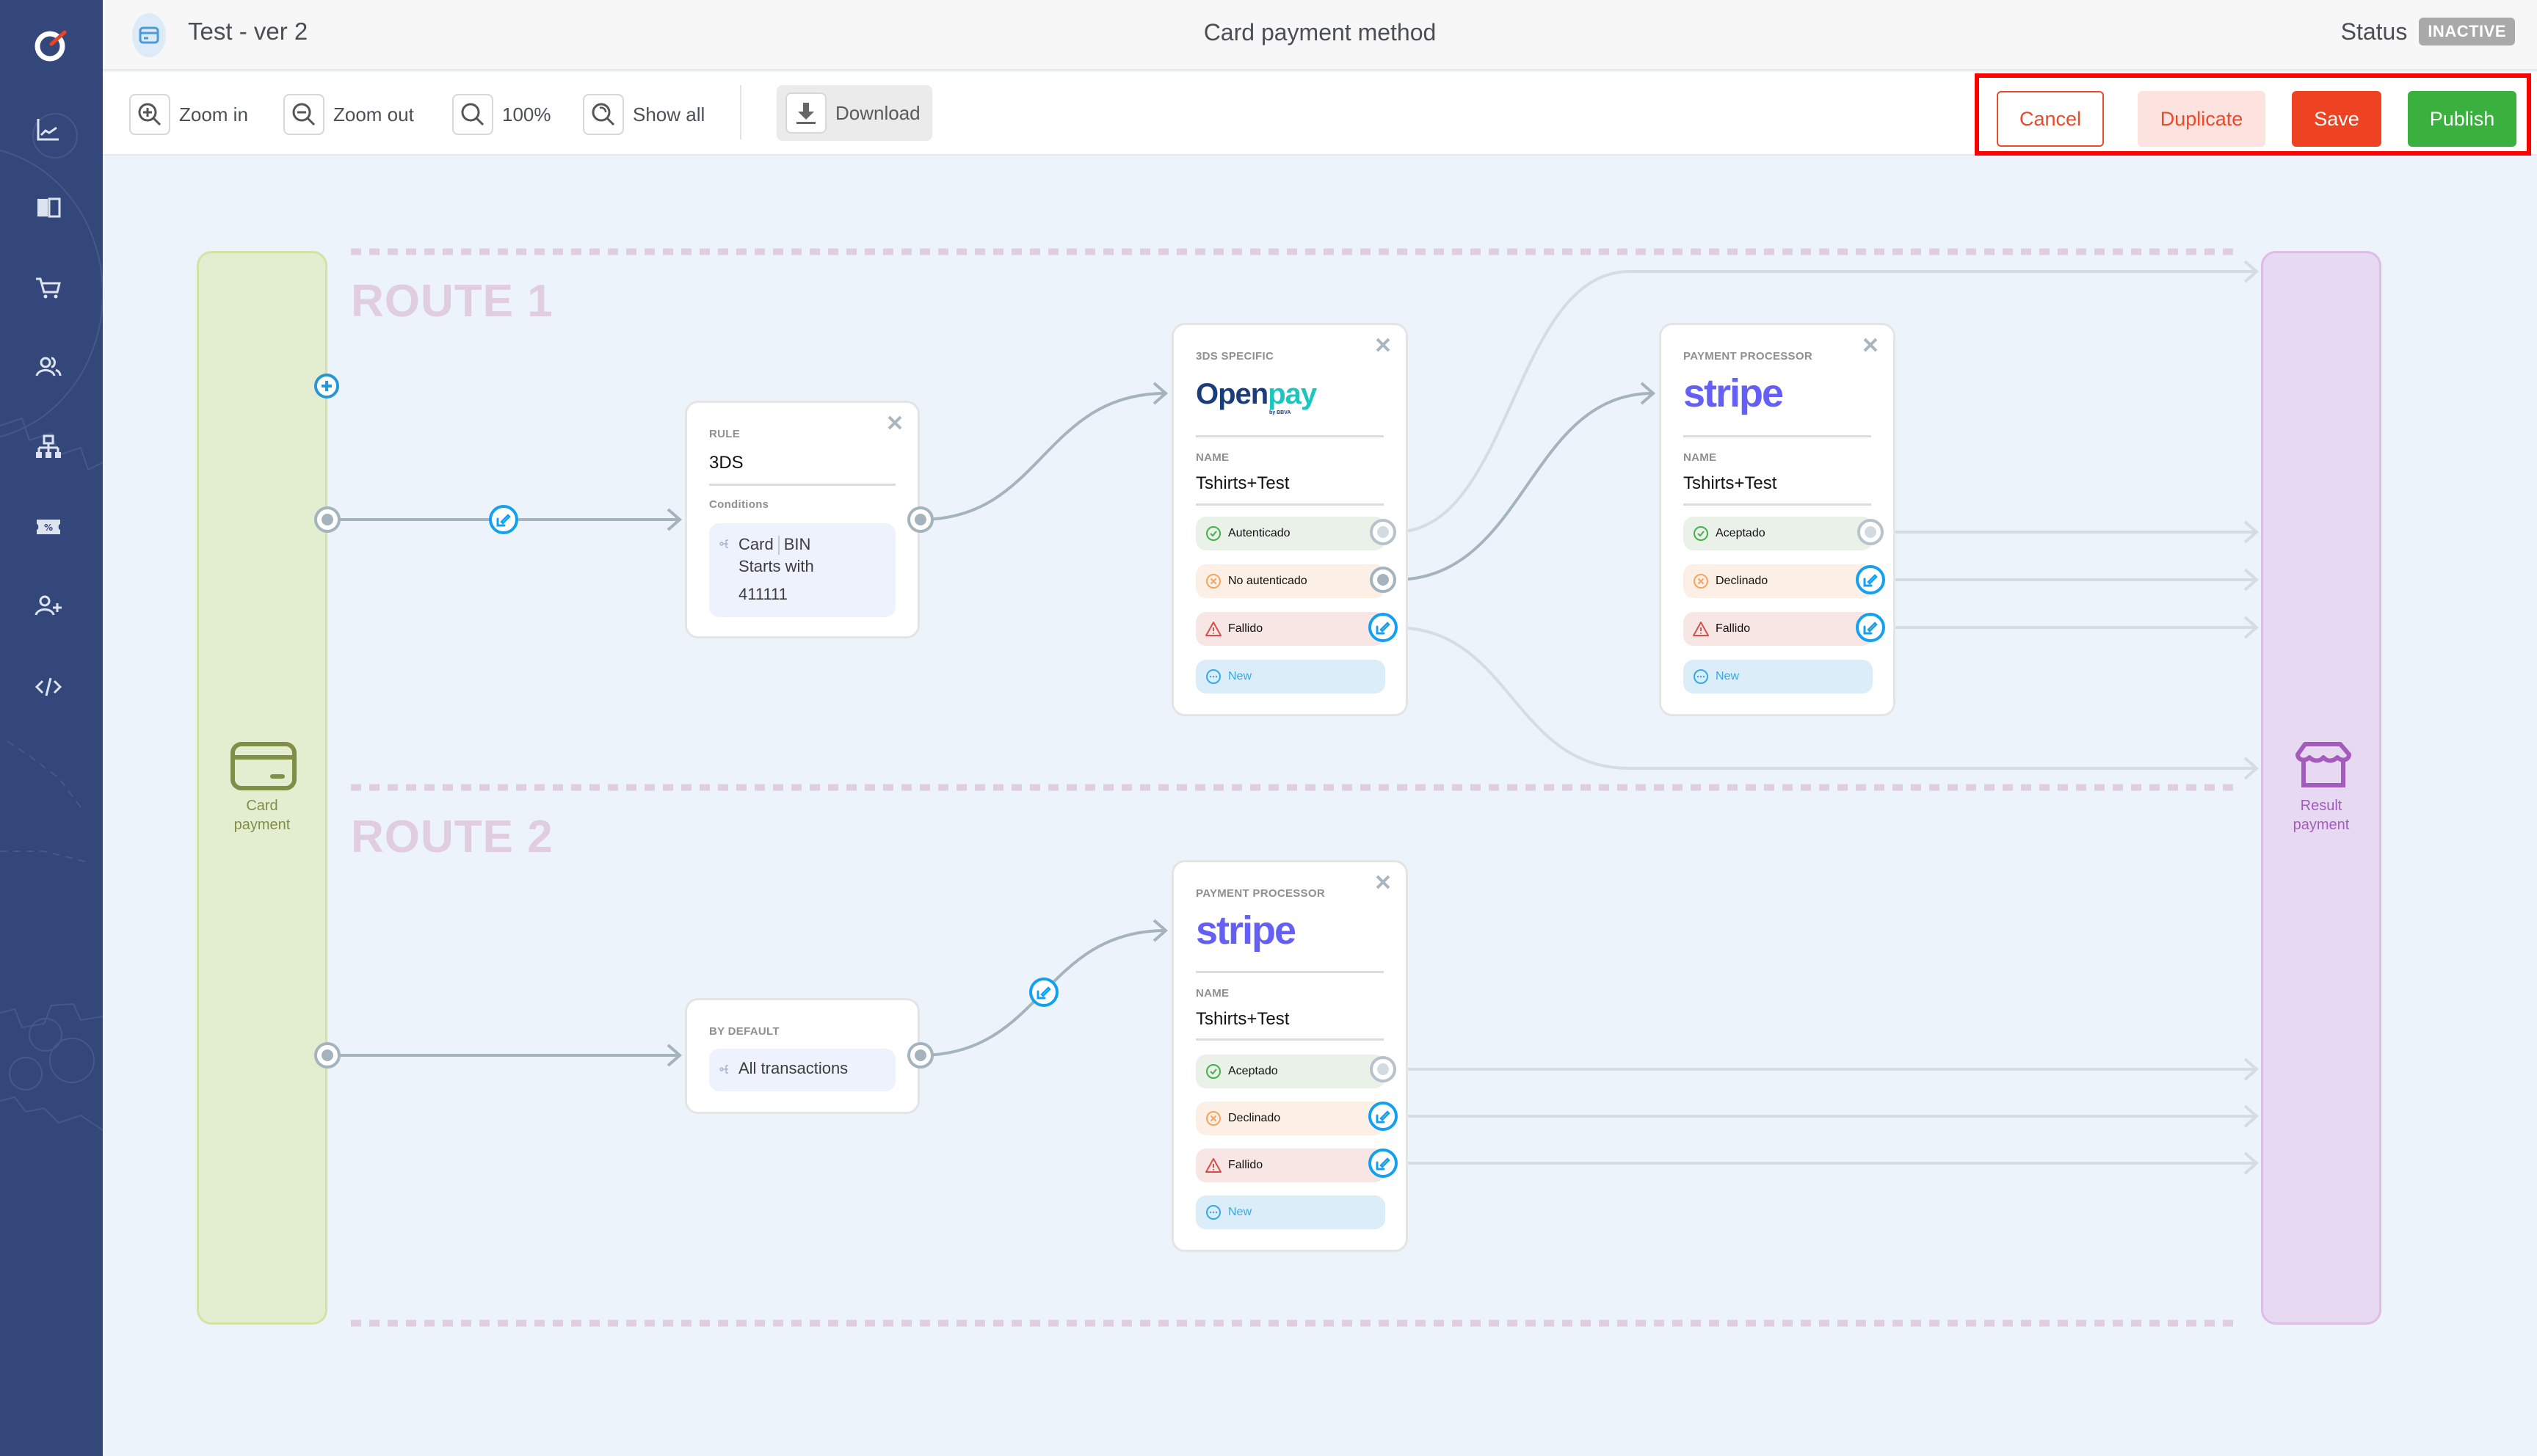  Describe the element at coordinates (49, 207) in the screenshot. I see `sidebar-item-docs` at that location.